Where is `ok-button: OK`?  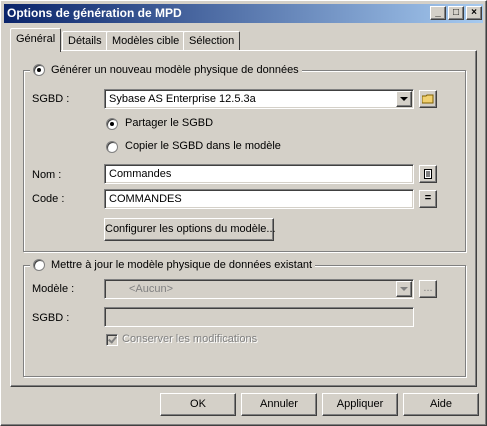 ok-button: OK is located at coordinates (198, 404).